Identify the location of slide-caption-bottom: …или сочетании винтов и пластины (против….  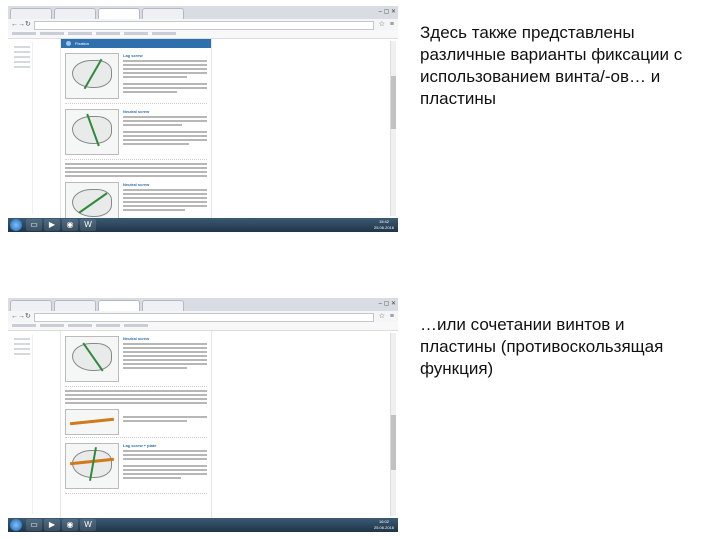
(542, 346).